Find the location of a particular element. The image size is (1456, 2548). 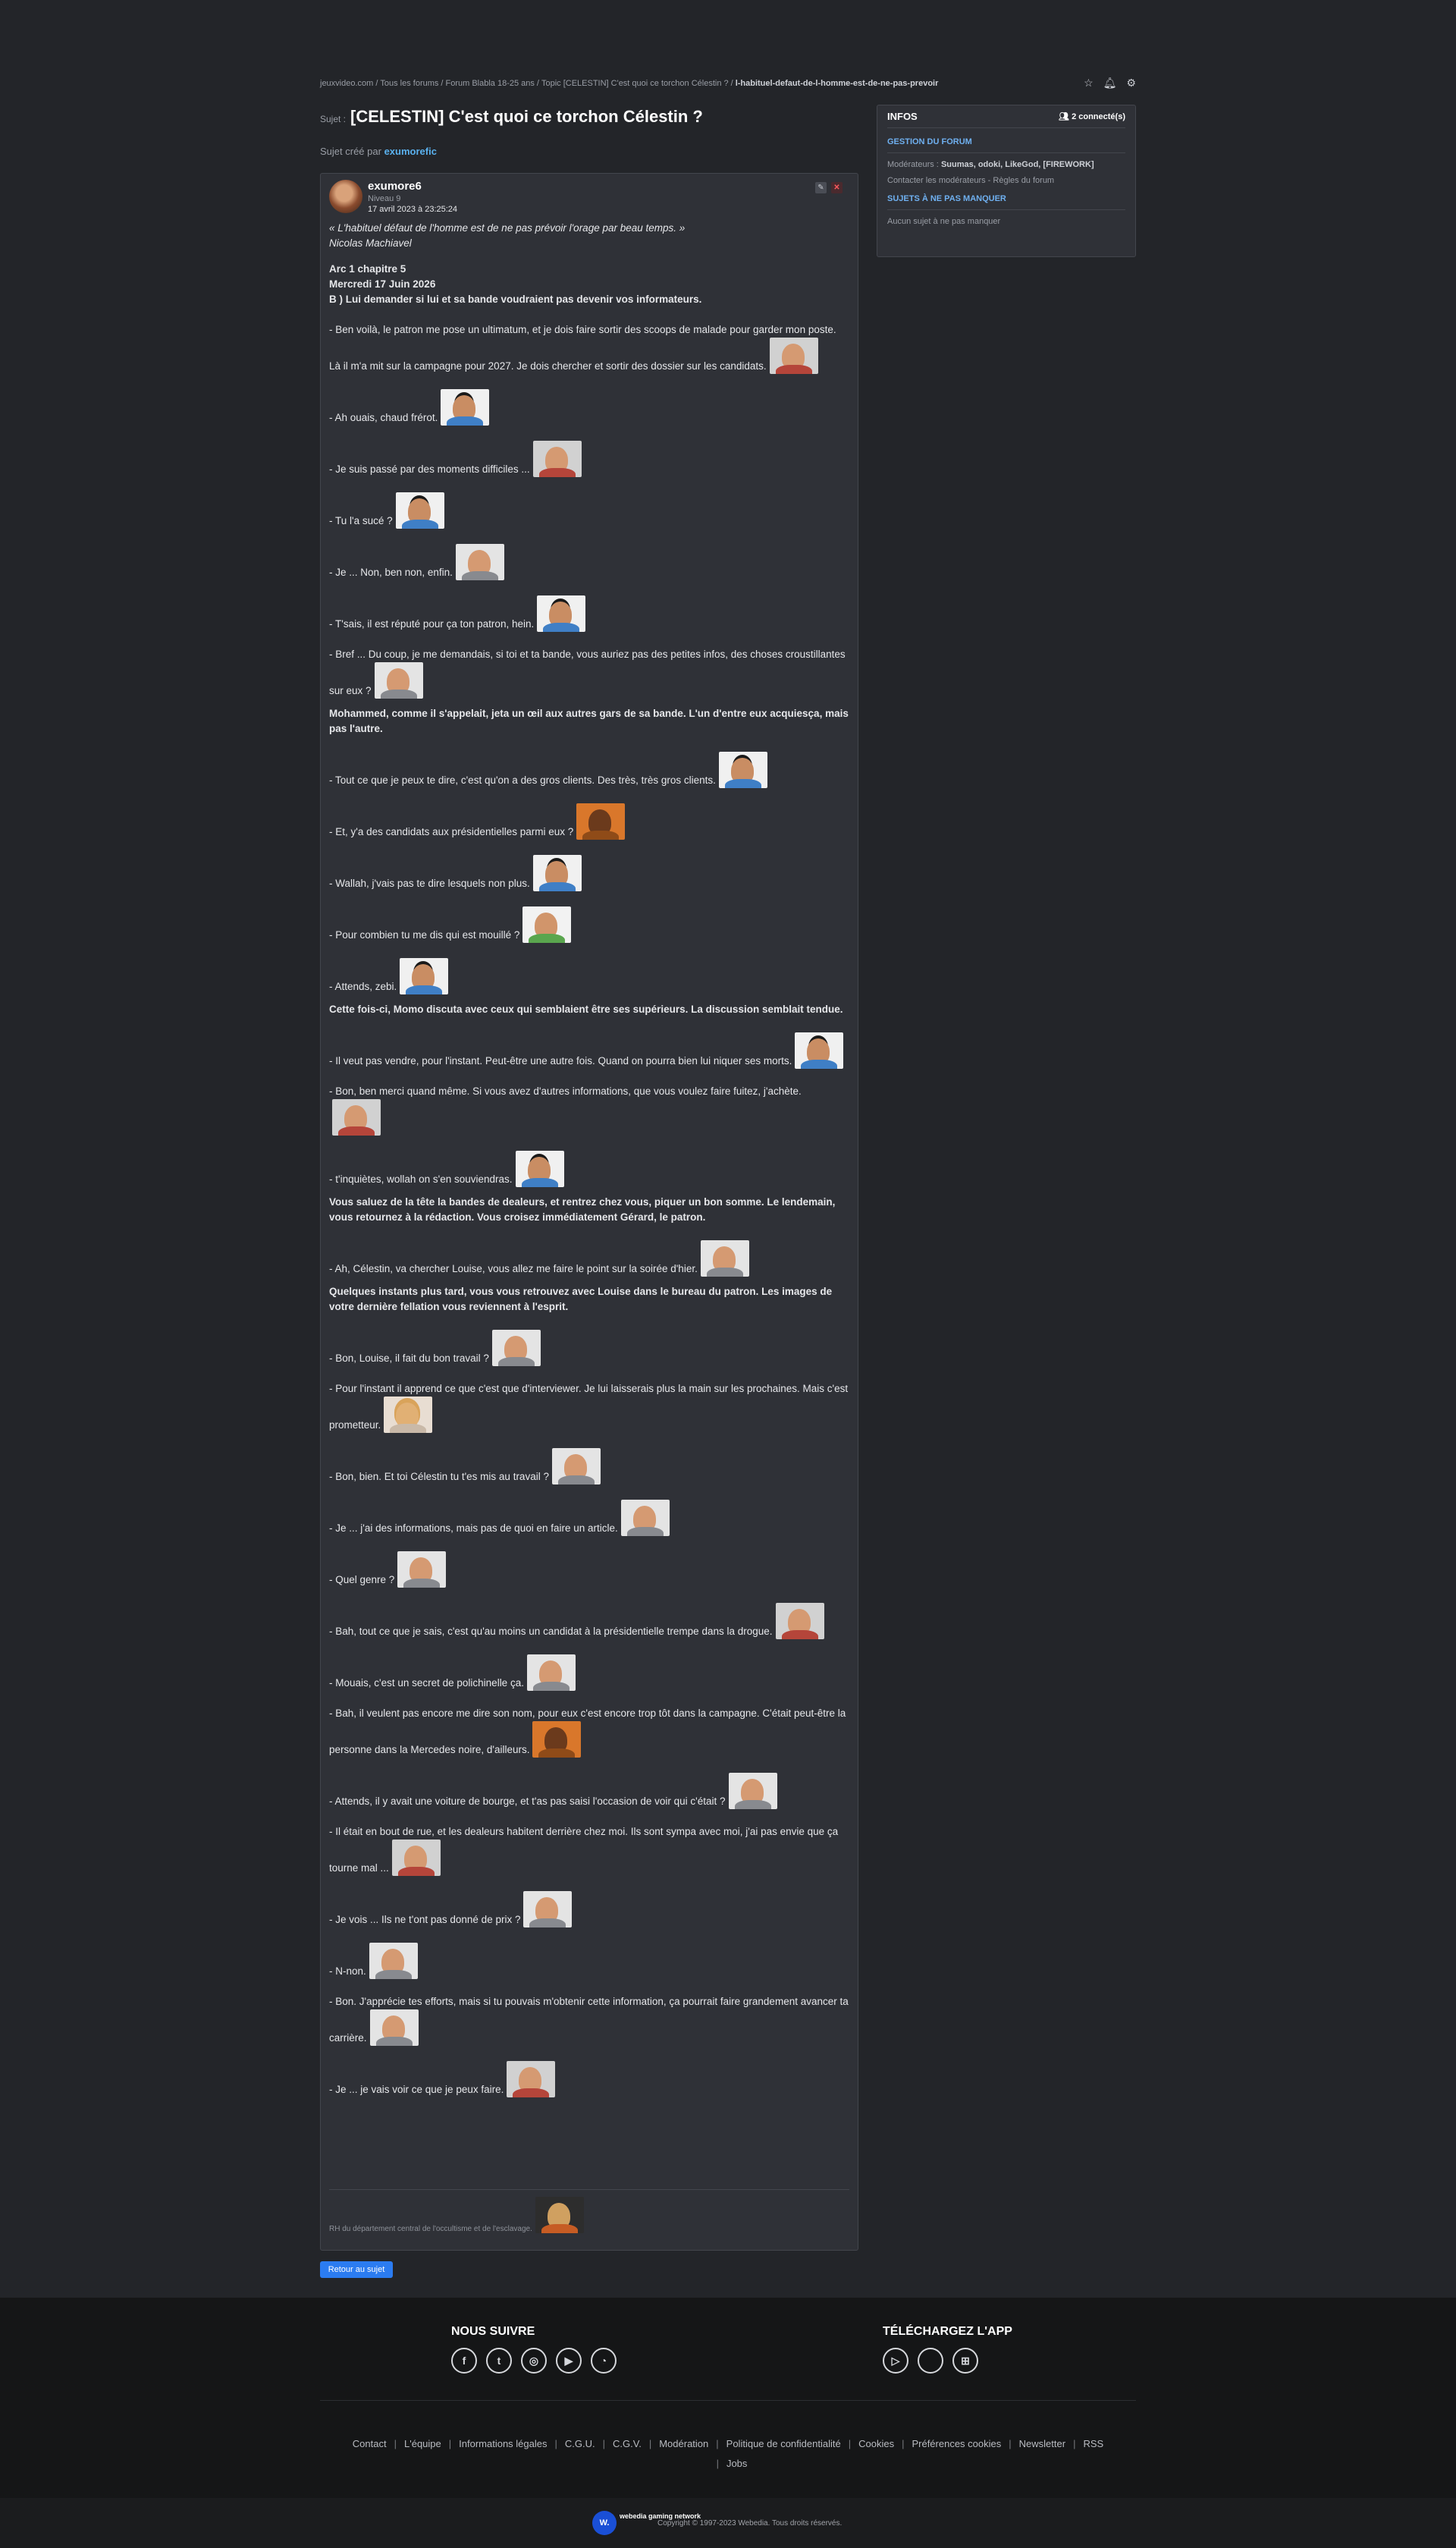

footer-link: Contact is located at coordinates (370, 2443).